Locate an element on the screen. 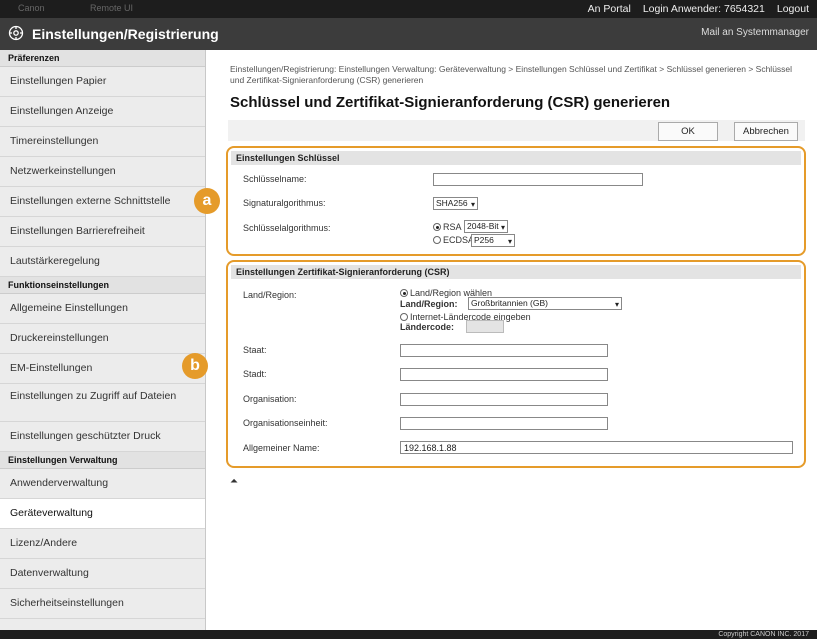 This screenshot has width=817, height=639. key-name-input is located at coordinates (538, 179).